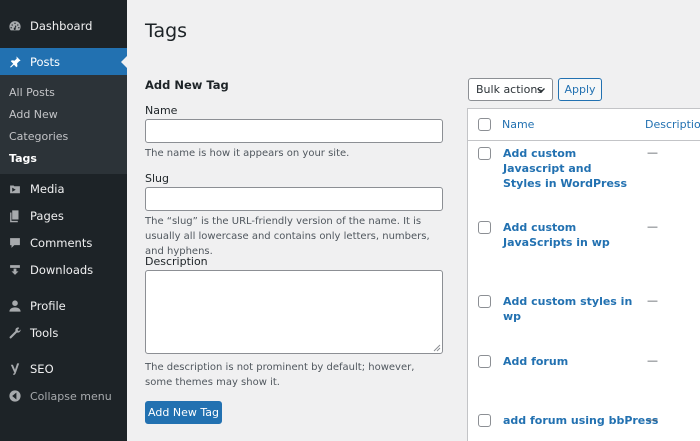 Image resolution: width=700 pixels, height=441 pixels. What do you see at coordinates (183, 412) in the screenshot?
I see `add-new-tag-button: Add New Tag` at bounding box center [183, 412].